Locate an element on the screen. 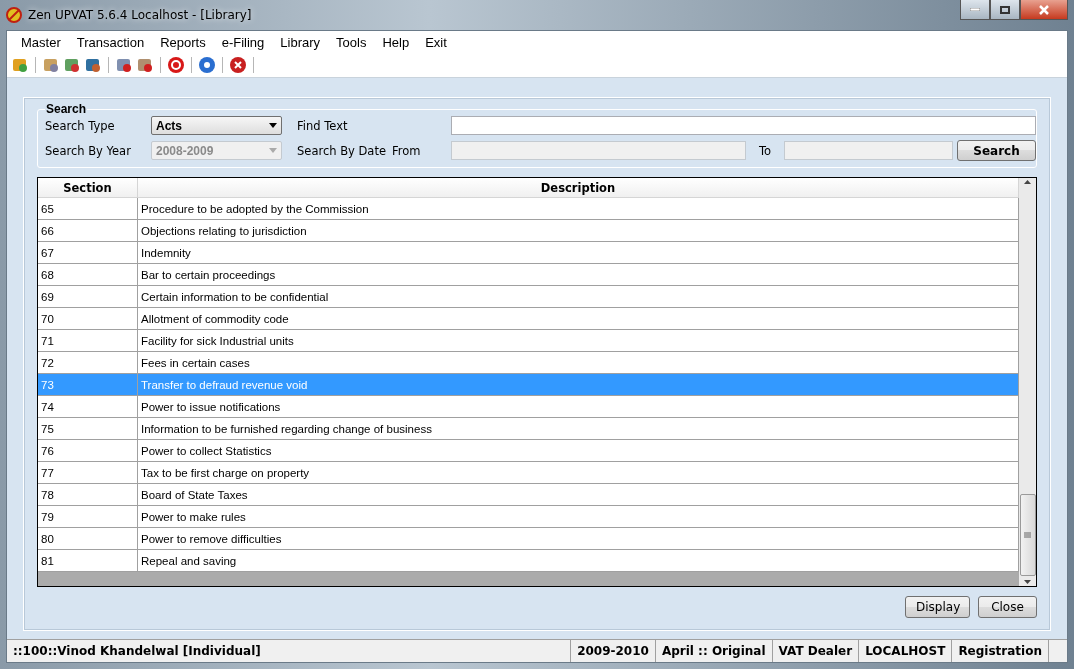 This screenshot has width=1074, height=669. vertical-scrollbar is located at coordinates (1027, 382).